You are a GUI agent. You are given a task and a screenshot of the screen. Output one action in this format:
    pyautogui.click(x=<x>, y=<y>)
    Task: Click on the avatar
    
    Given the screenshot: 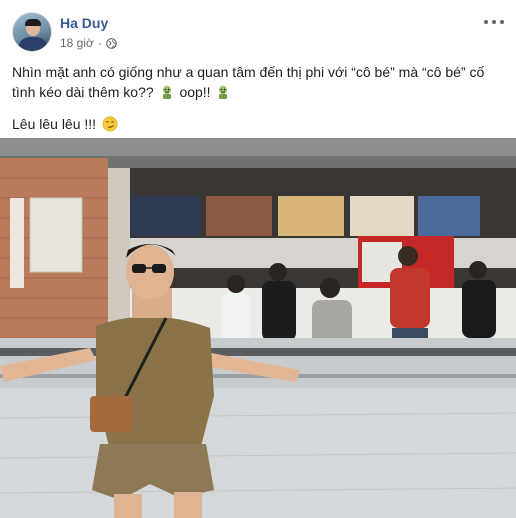 What is the action you would take?
    pyautogui.click(x=32, y=32)
    